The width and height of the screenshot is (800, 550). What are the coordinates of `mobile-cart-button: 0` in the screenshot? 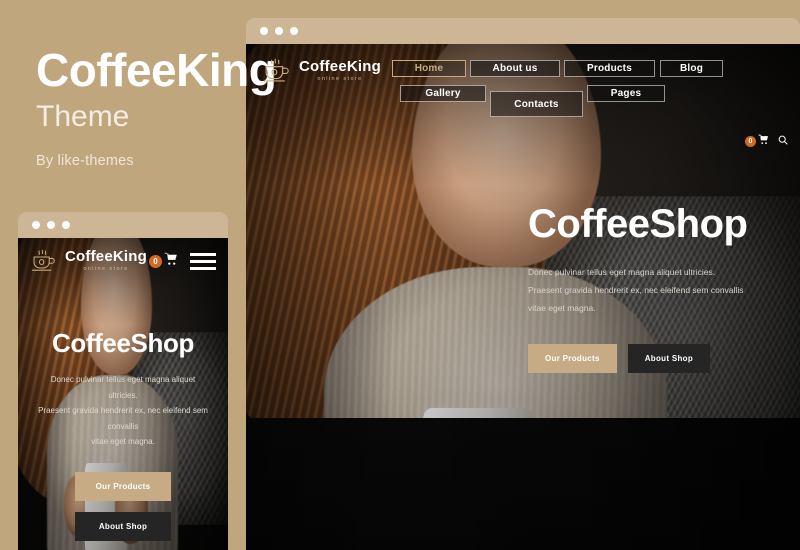 It's located at (163, 261).